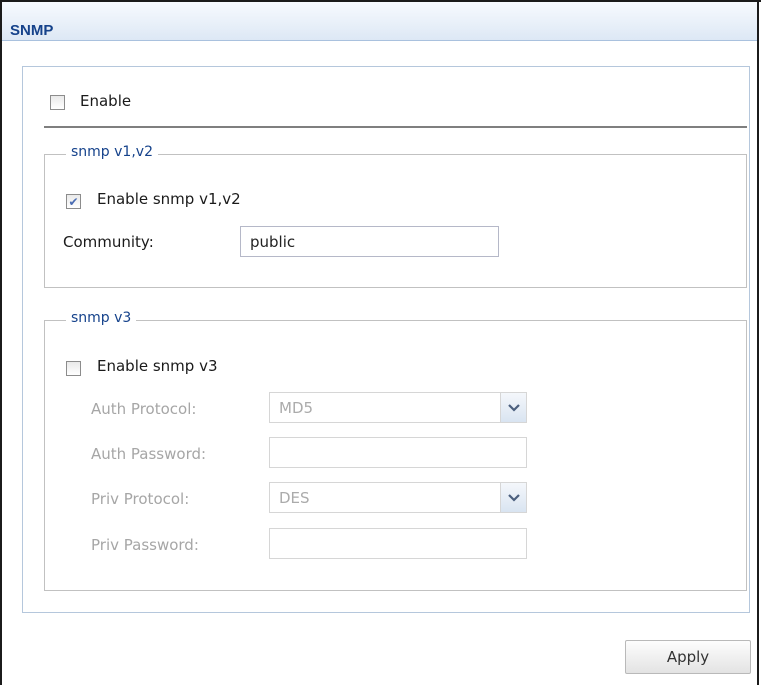  What do you see at coordinates (73, 368) in the screenshot?
I see `enable-snmp-v3-checkbox` at bounding box center [73, 368].